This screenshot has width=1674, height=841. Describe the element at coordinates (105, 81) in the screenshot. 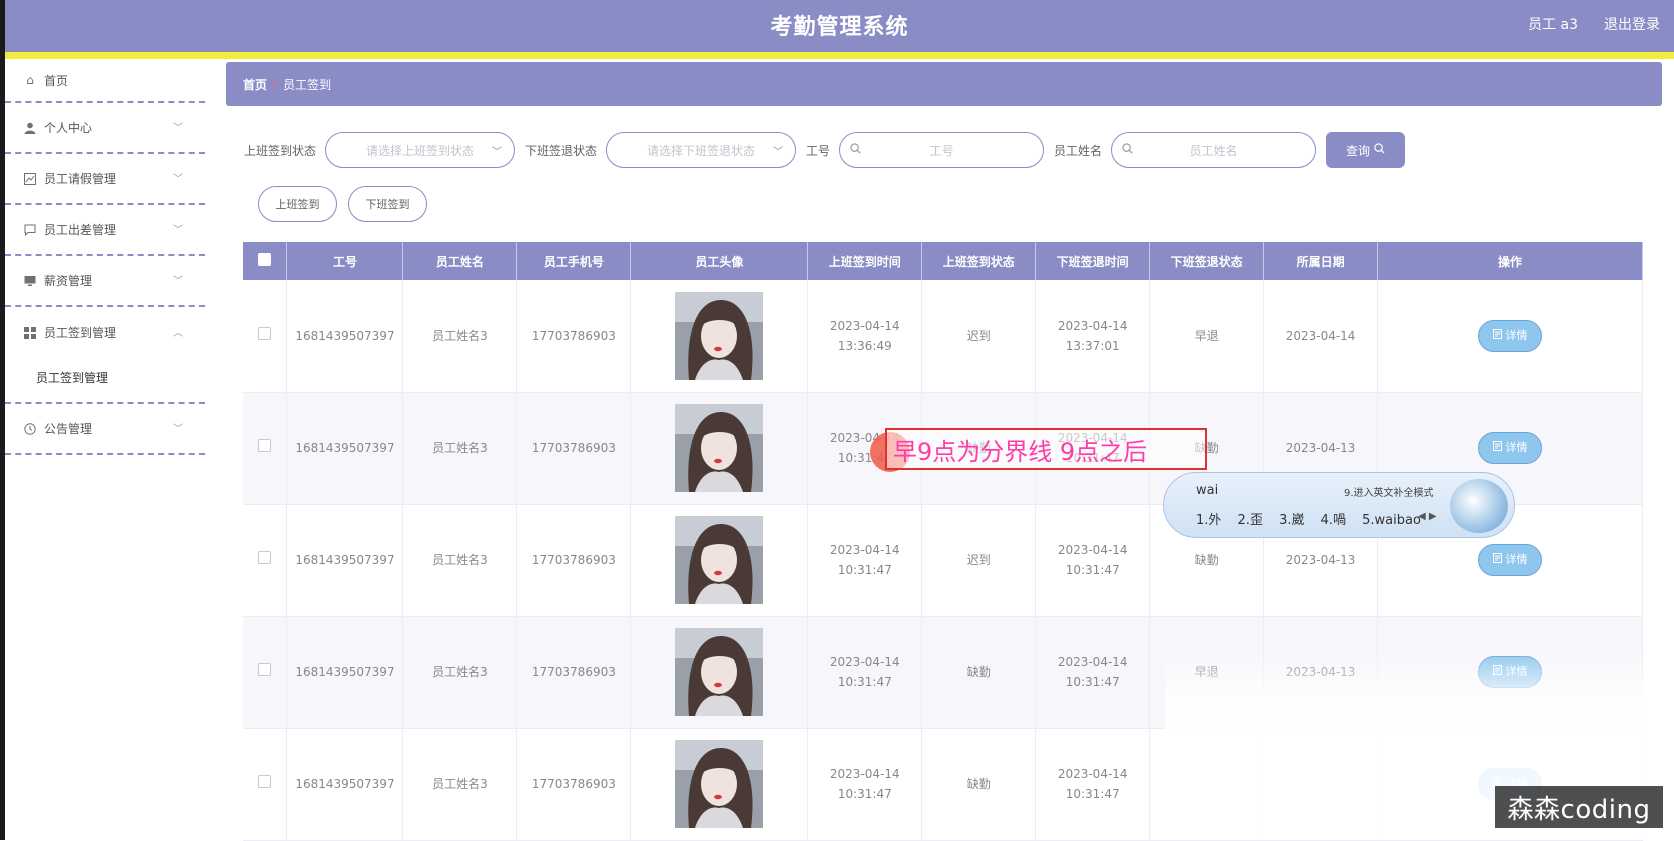

I see `sidebar-item-home: ⌂ 首页` at that location.